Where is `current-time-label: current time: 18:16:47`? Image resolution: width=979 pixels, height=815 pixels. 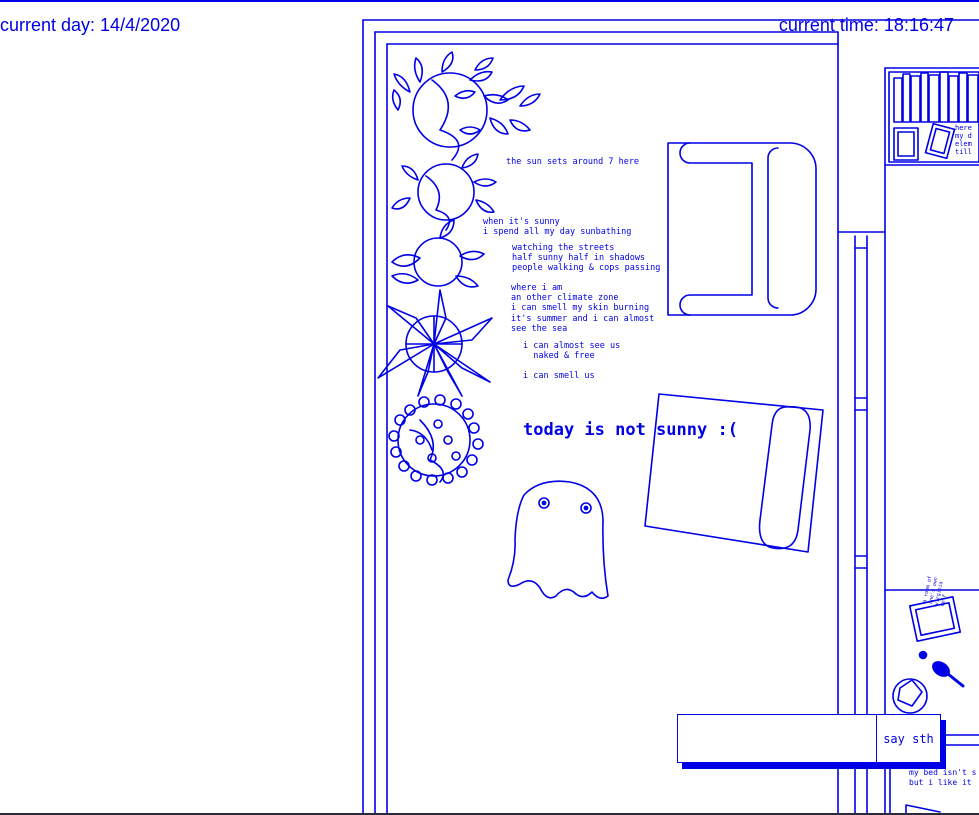
current-time-label: current time: 18:16:47 is located at coordinates (866, 25).